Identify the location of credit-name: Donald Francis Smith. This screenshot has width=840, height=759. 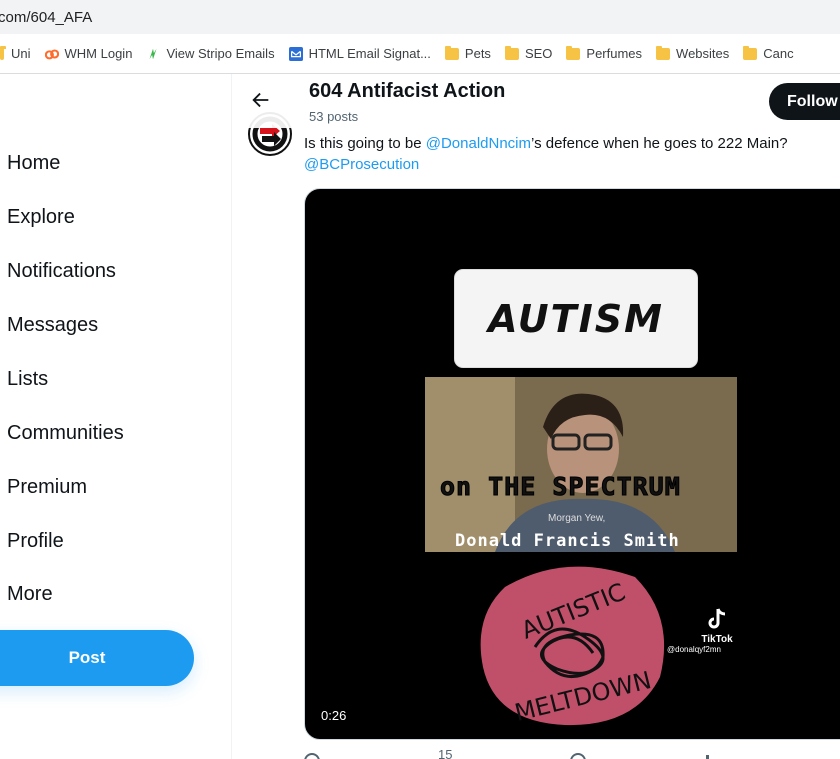
(567, 541).